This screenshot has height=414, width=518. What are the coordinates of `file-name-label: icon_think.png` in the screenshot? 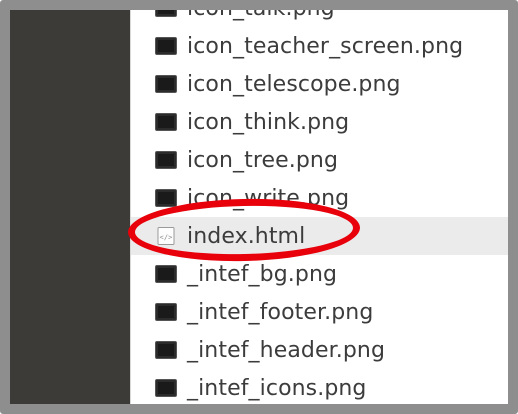 It's located at (268, 122).